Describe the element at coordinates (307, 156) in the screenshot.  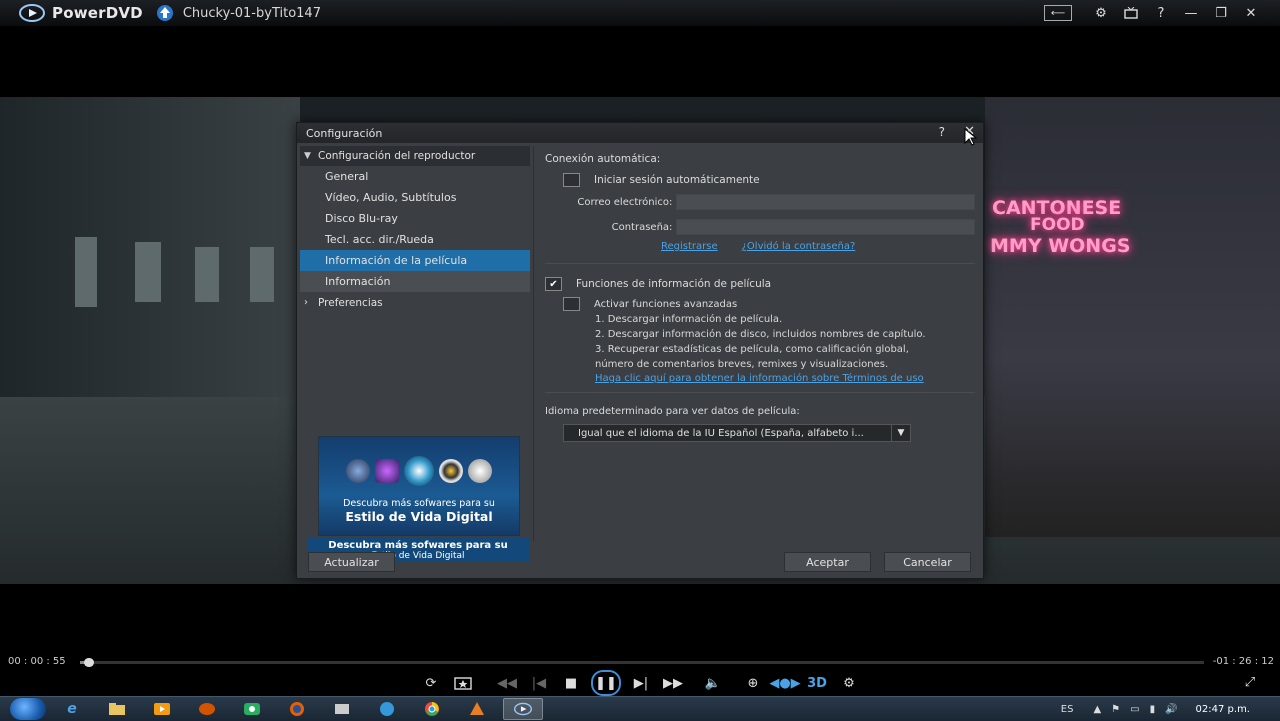
I see `chevron-down-icon: ▼` at that location.